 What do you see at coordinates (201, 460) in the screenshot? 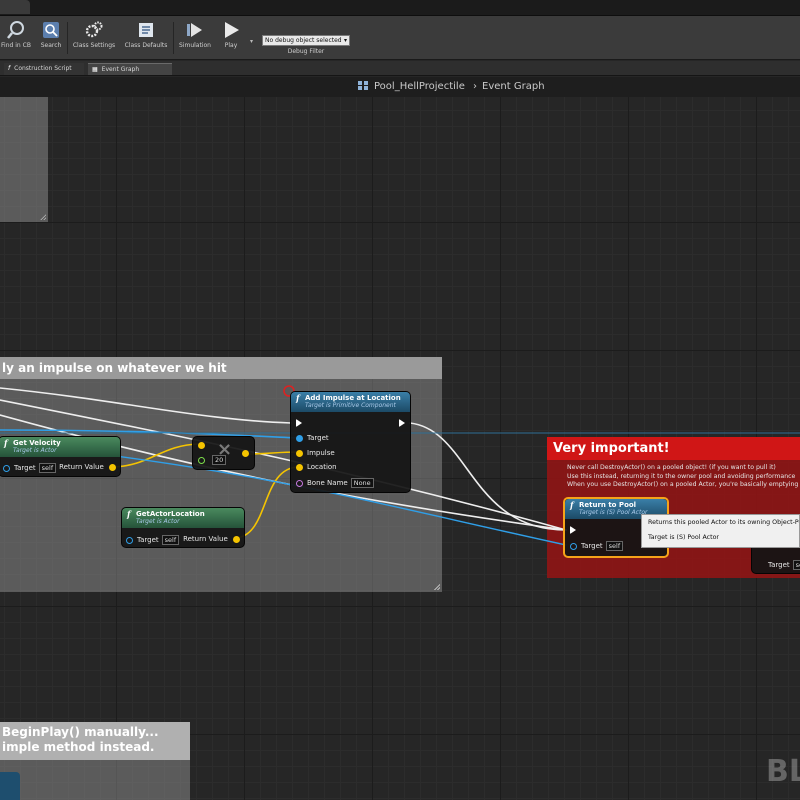
I see `float-pin-icon` at bounding box center [201, 460].